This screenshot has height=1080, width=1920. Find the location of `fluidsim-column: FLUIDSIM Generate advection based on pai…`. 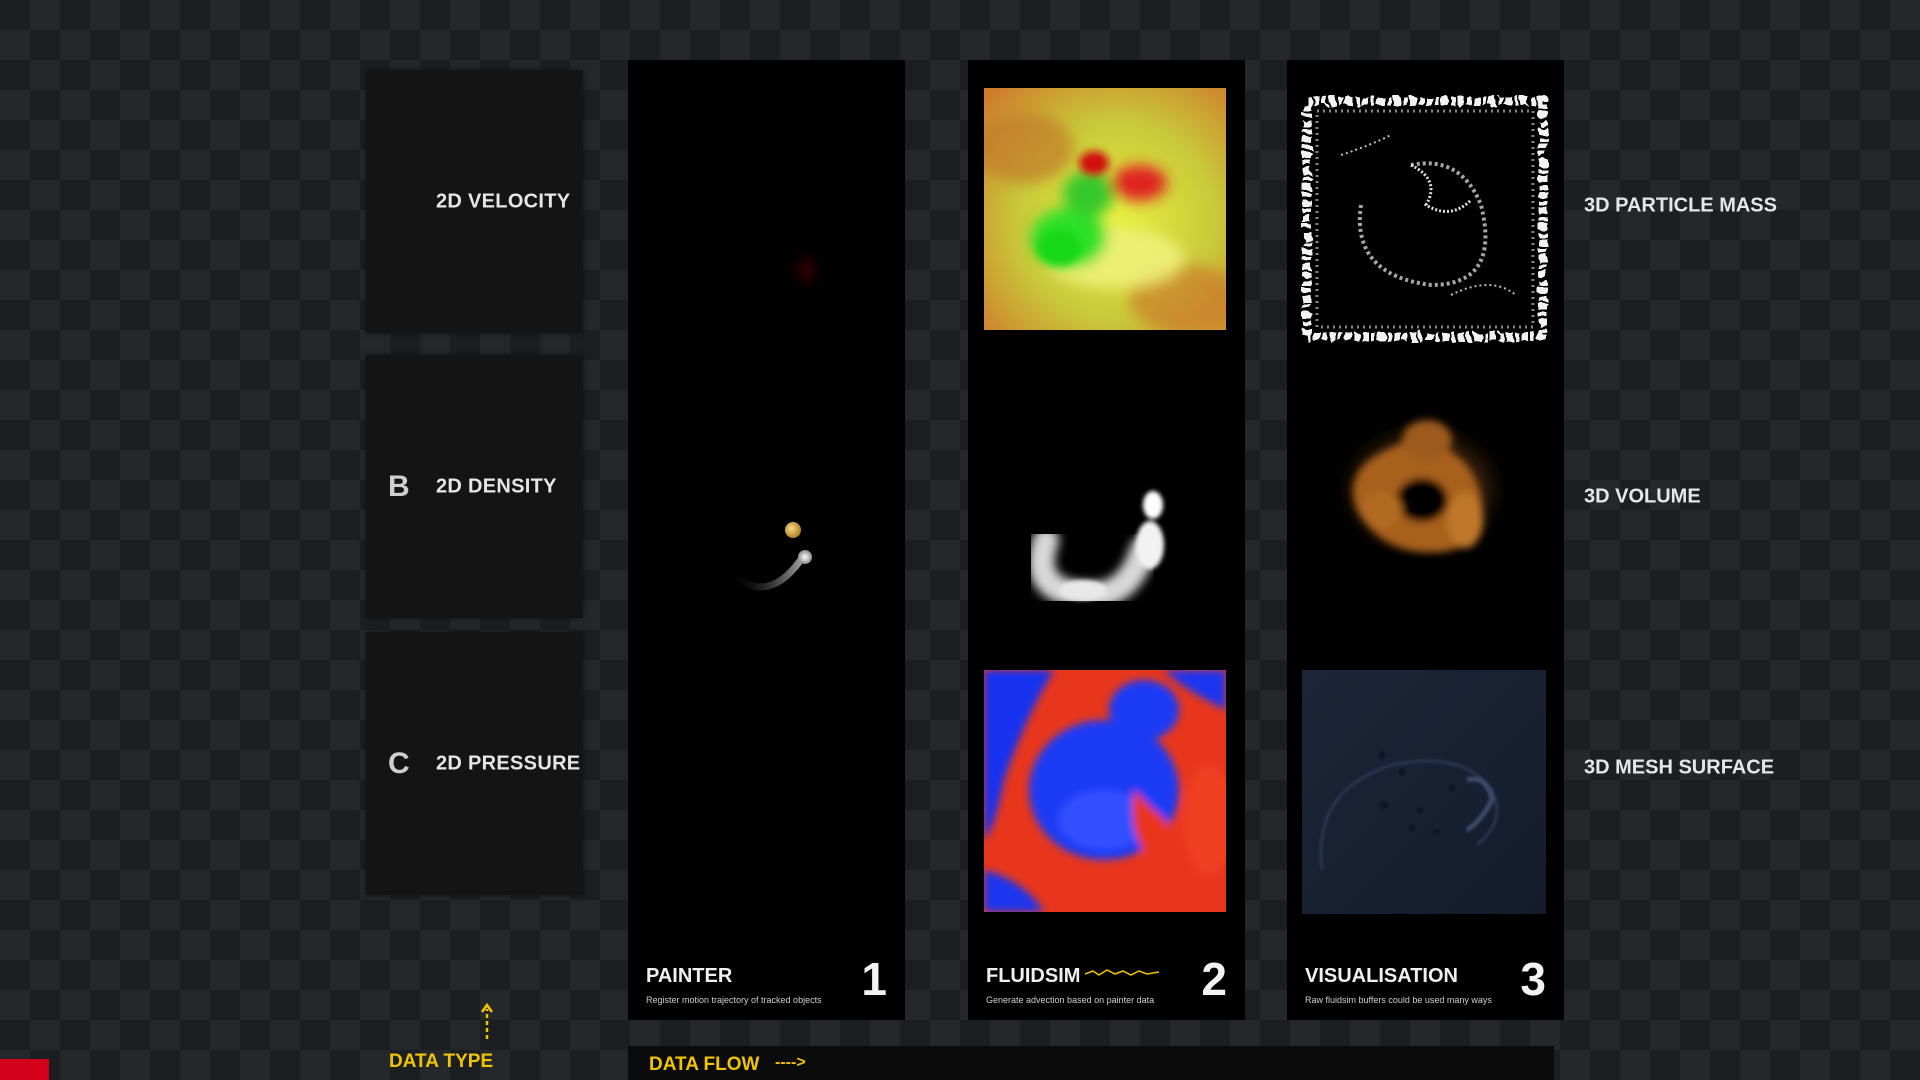

fluidsim-column: FLUIDSIM Generate advection based on pai… is located at coordinates (1106, 540).